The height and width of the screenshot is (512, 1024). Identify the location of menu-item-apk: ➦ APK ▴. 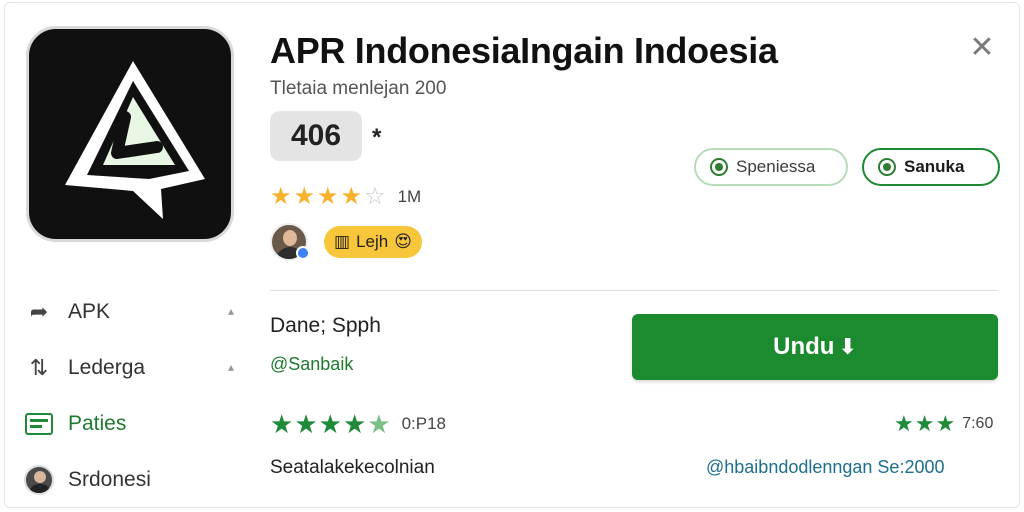
(134, 312).